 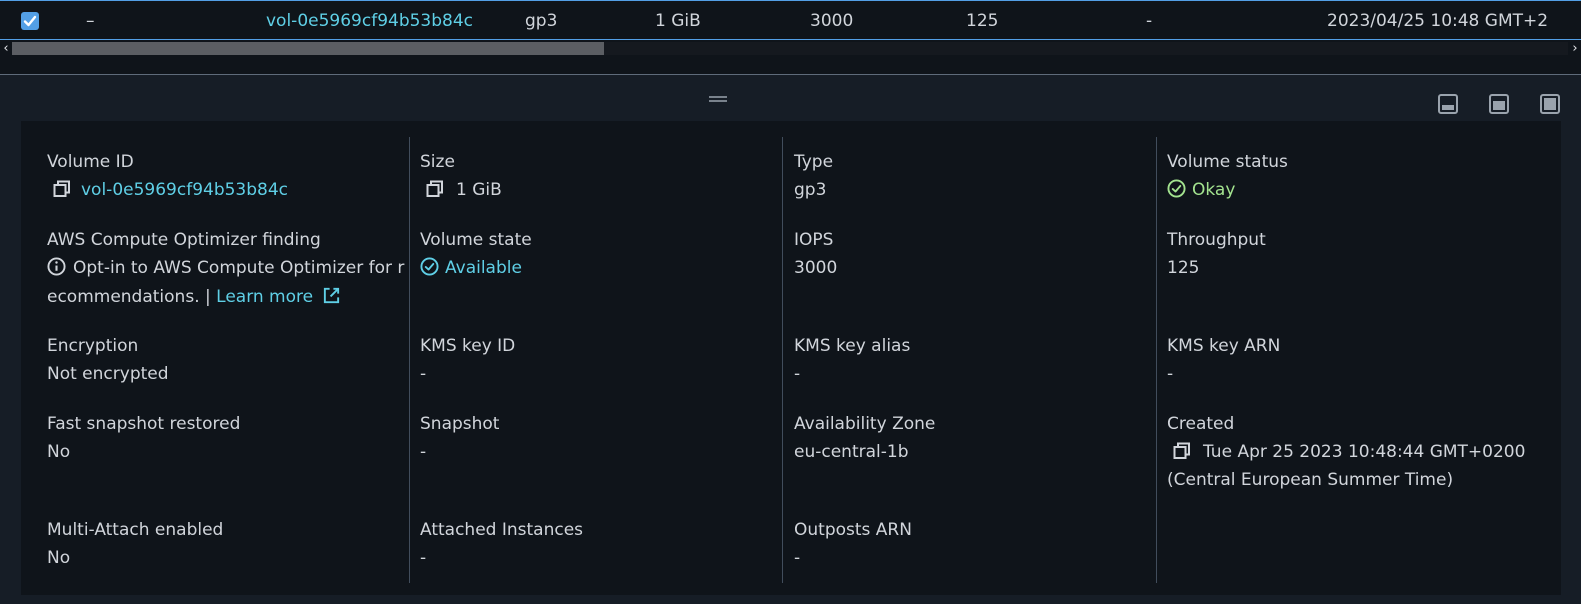 What do you see at coordinates (184, 190) in the screenshot?
I see `volume-id-link: vol-0e5969cf94b53b84c` at bounding box center [184, 190].